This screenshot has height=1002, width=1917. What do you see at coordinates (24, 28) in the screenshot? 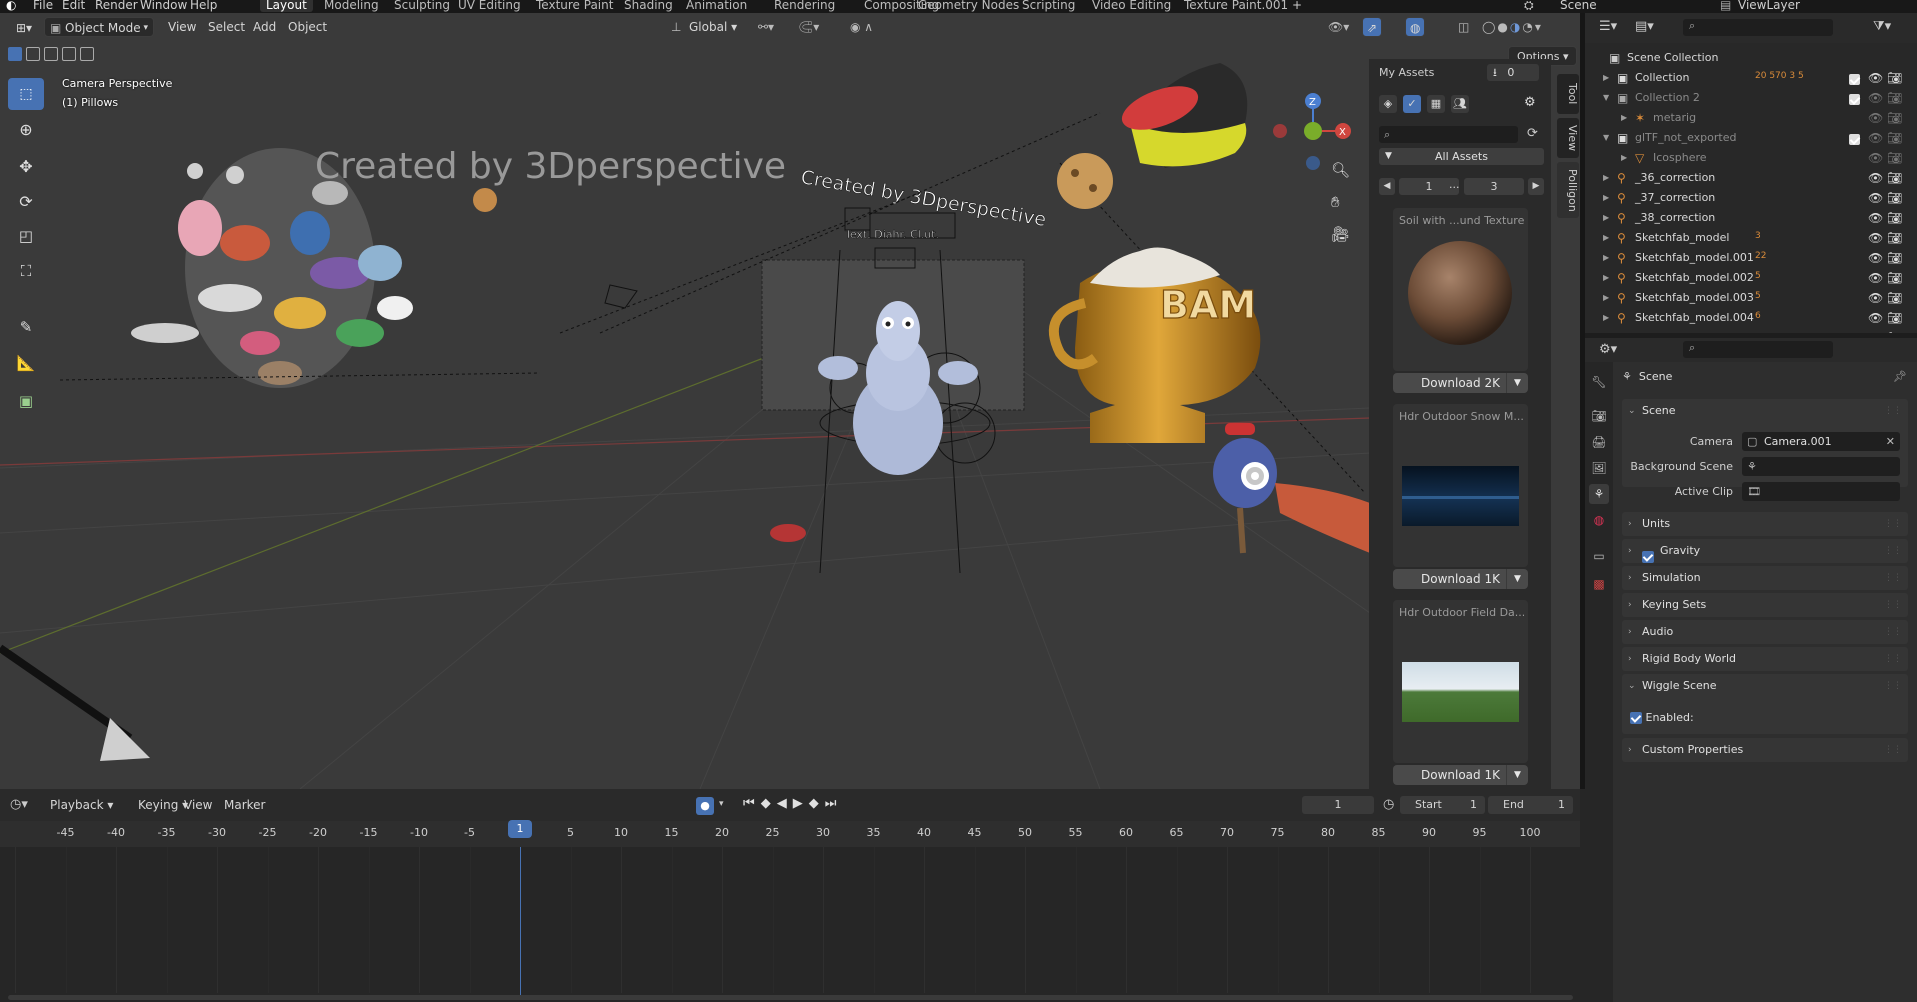
I see `editor-type-icon: ⊞▾` at bounding box center [24, 28].